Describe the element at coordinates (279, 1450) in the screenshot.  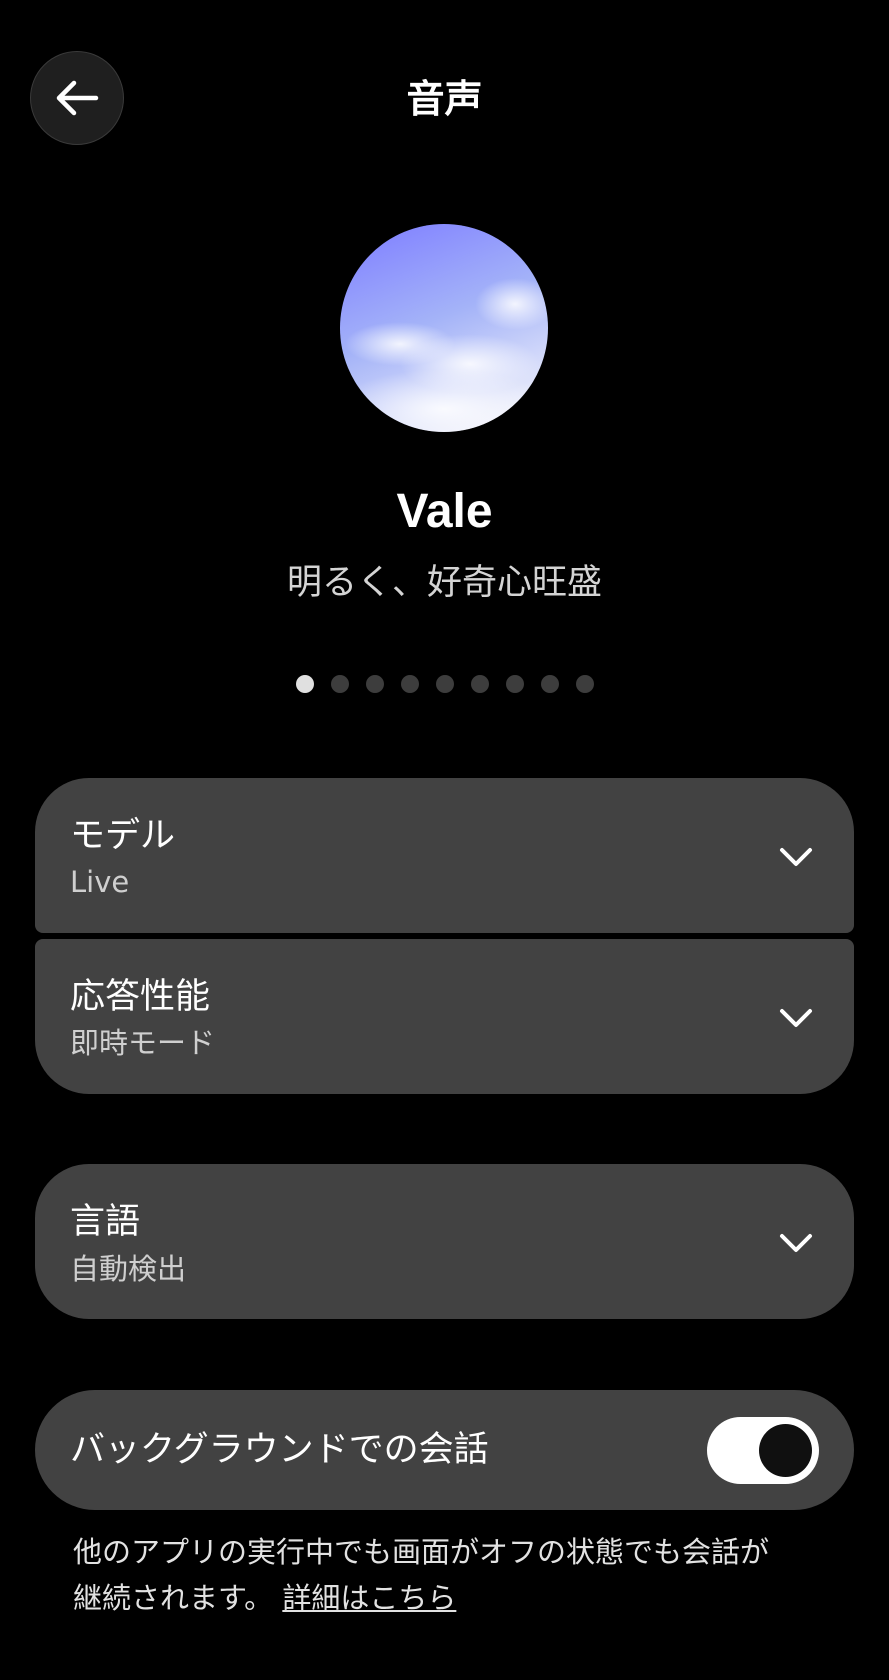
I see `background-conversation-label: バックグラウンドでの会話` at that location.